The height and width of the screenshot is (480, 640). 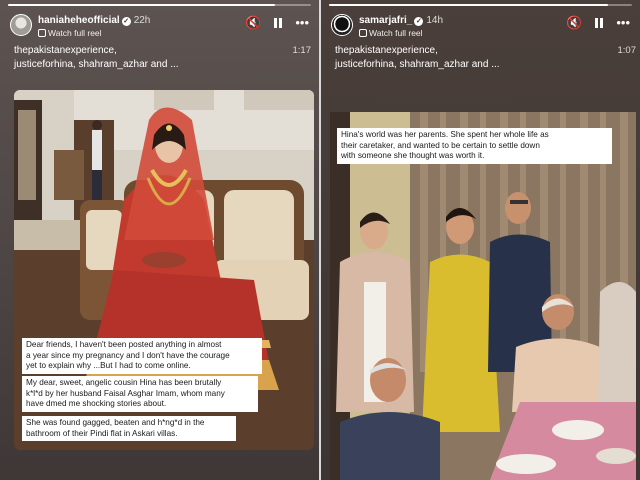 What do you see at coordinates (302, 50) in the screenshot?
I see `reel-duration: 1:17` at bounding box center [302, 50].